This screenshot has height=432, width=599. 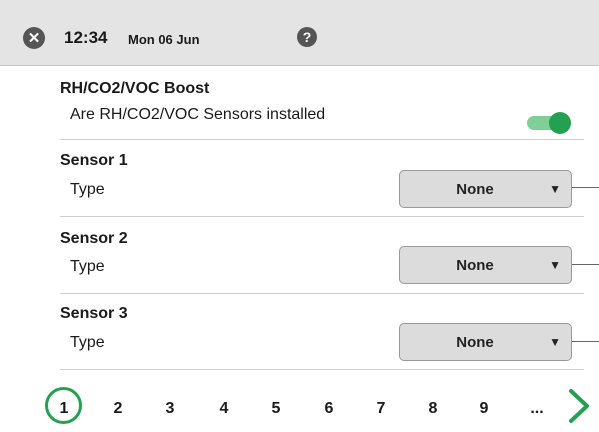 I want to click on sensor-1-type-value: None, so click(x=475, y=189).